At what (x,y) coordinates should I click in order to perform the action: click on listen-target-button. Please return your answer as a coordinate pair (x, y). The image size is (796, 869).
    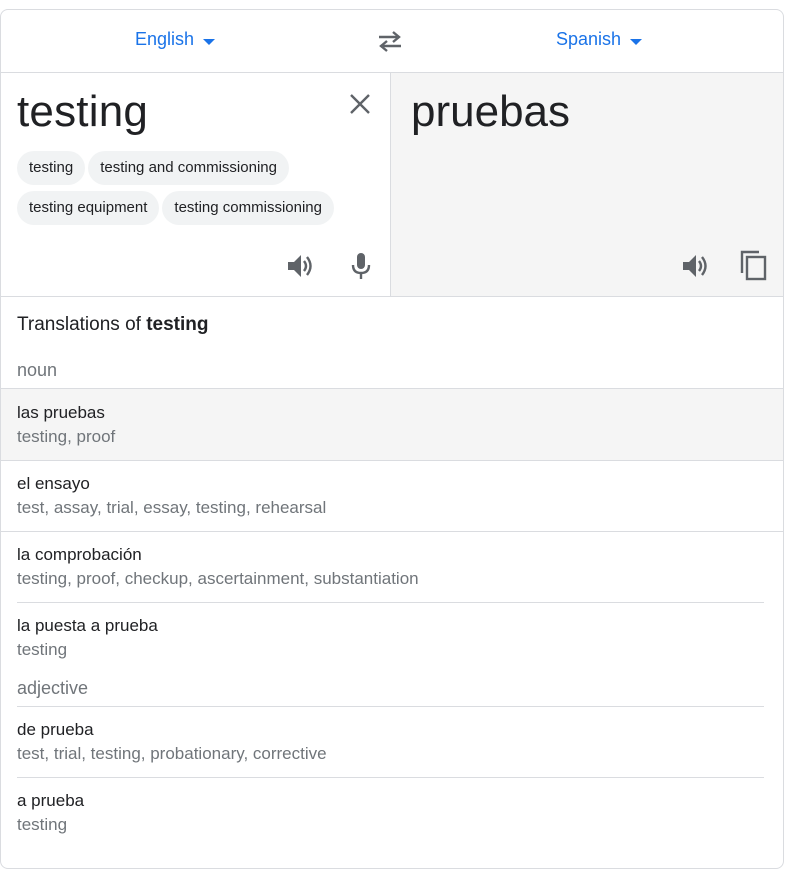
    Looking at the image, I should click on (695, 266).